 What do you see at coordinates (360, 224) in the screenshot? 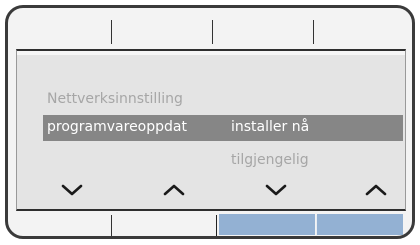
I see `softkey-4-highlight` at bounding box center [360, 224].